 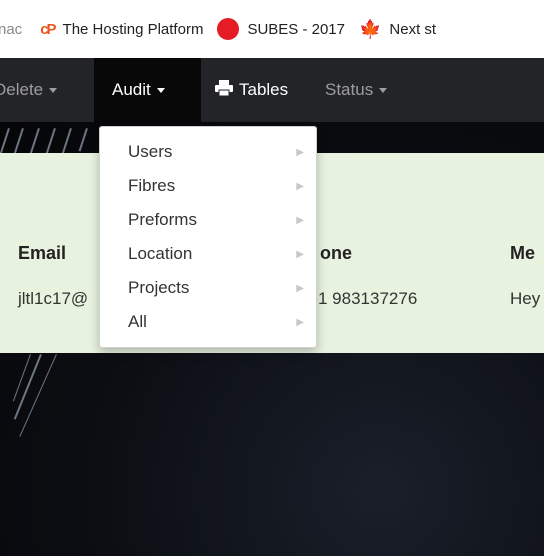 What do you see at coordinates (152, 185) in the screenshot?
I see `menu-item-label: Fibres` at bounding box center [152, 185].